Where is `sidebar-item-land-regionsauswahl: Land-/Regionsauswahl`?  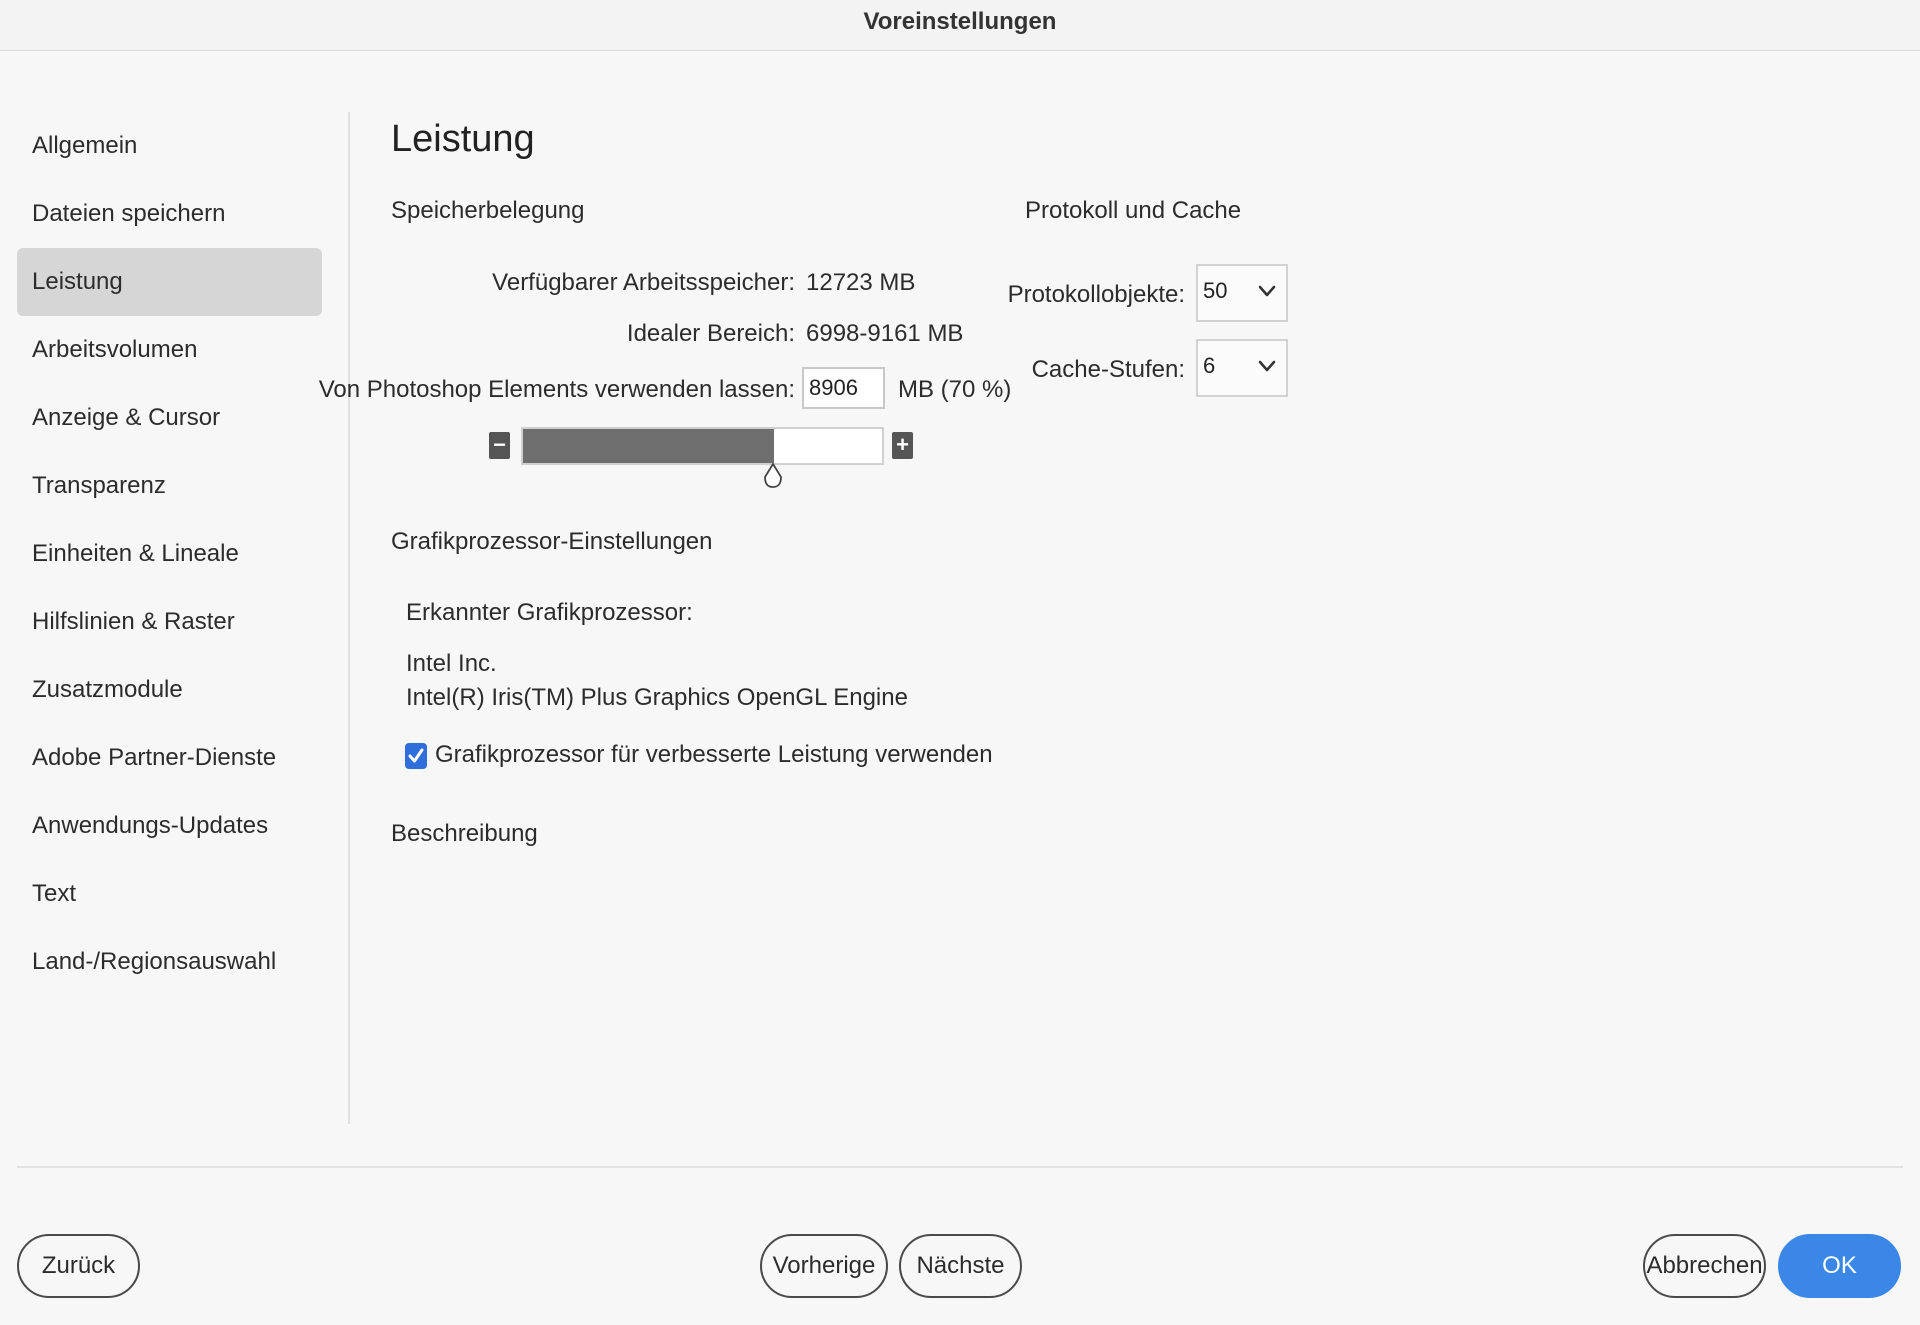
sidebar-item-land-regionsauswahl: Land-/Regionsauswahl is located at coordinates (169, 962).